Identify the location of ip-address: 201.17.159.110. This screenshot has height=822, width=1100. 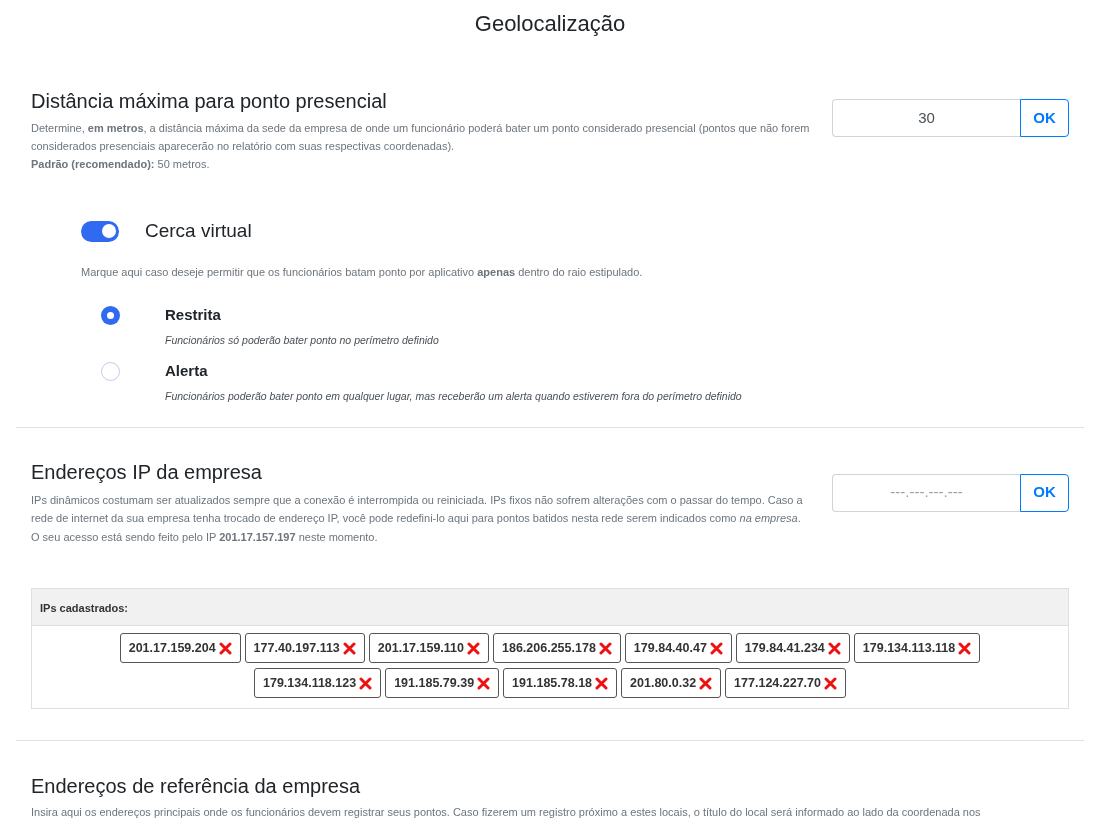
(420, 648).